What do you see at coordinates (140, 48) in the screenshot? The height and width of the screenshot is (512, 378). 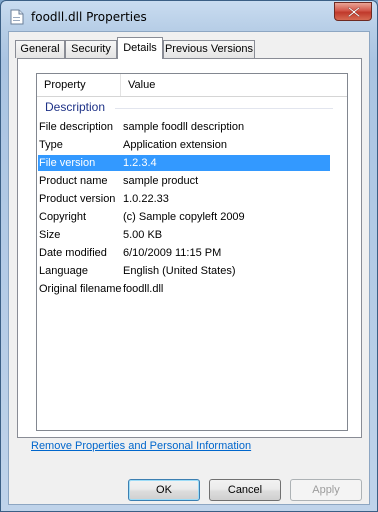 I see `tab-details: Details` at bounding box center [140, 48].